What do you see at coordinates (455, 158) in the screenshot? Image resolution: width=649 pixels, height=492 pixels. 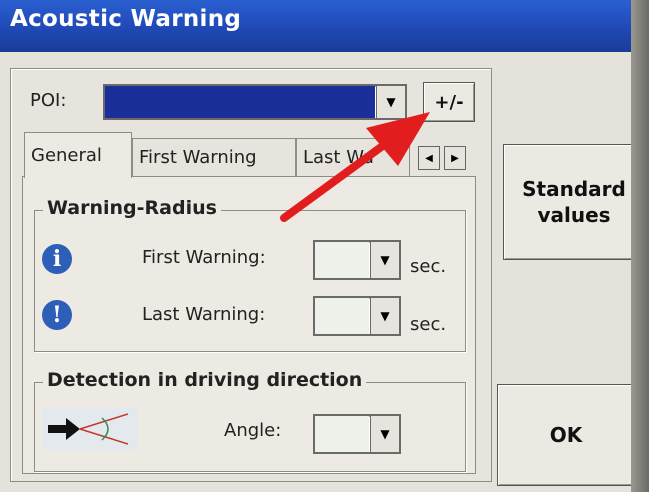 I see `tab-scroll-right-icon: ▶` at bounding box center [455, 158].